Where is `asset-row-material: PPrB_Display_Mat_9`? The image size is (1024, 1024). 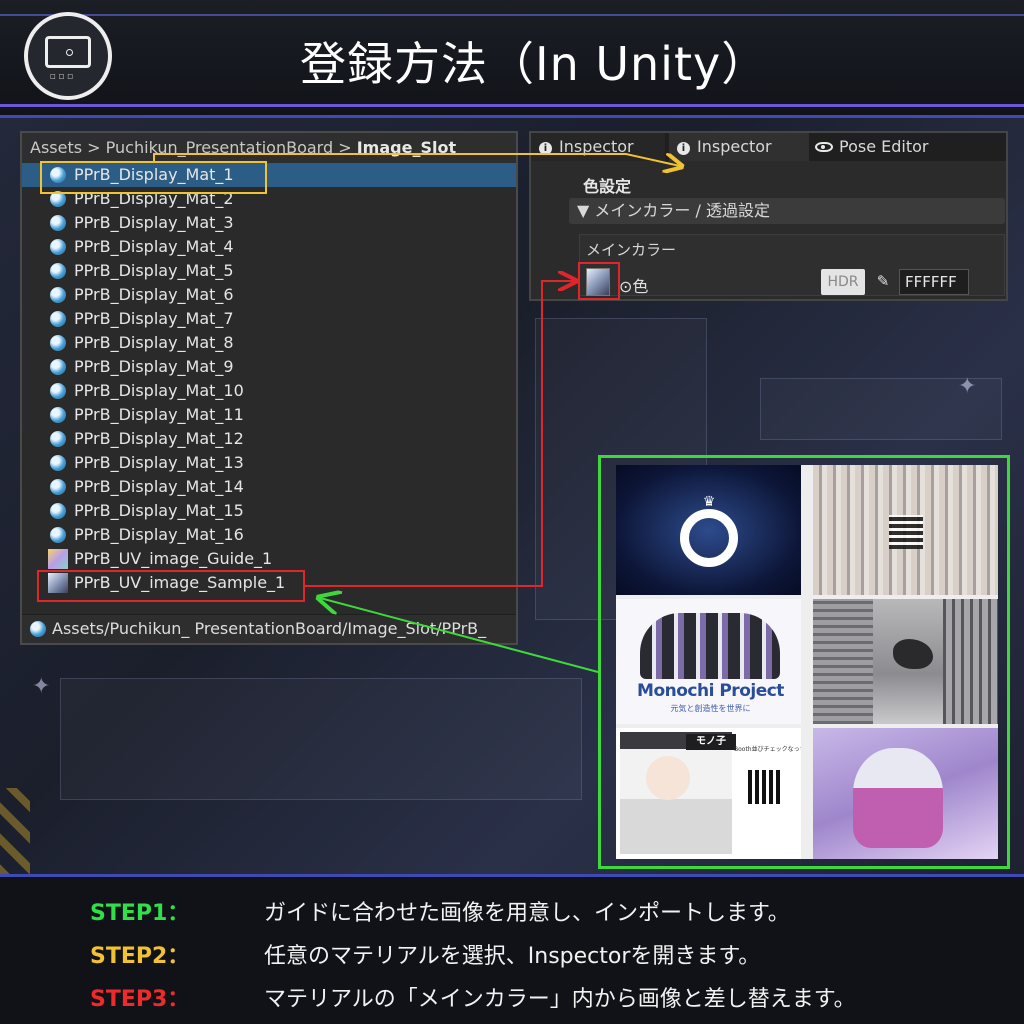
asset-row-material: PPrB_Display_Mat_9 is located at coordinates (269, 367).